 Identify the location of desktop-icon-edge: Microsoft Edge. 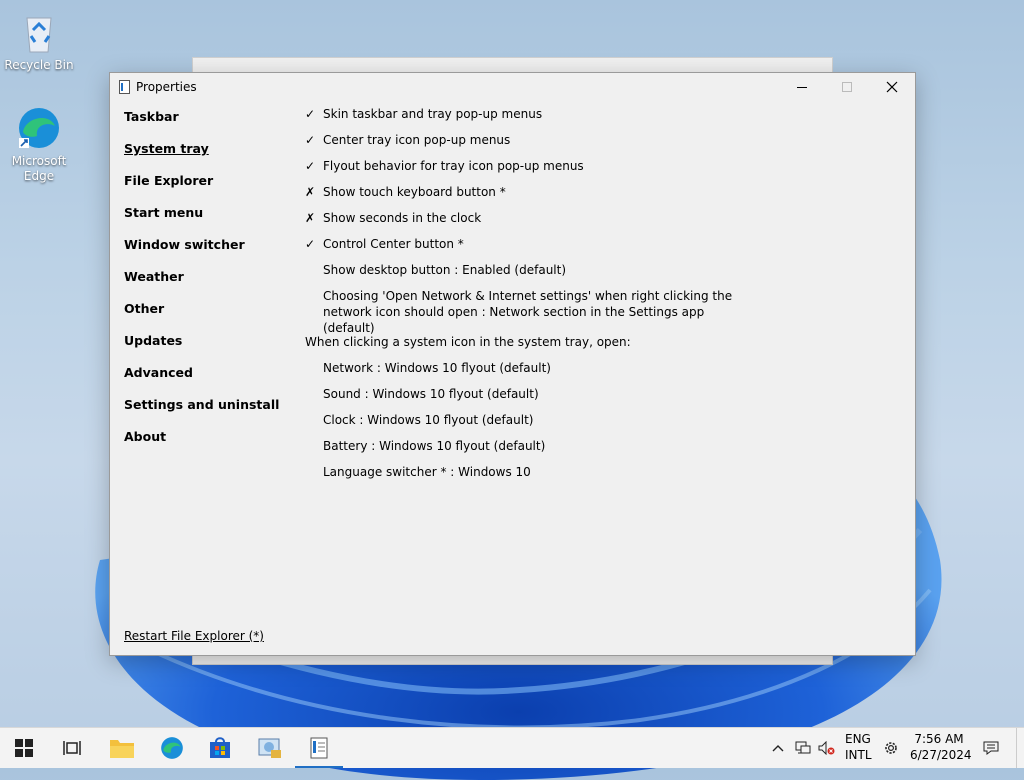
(39, 144).